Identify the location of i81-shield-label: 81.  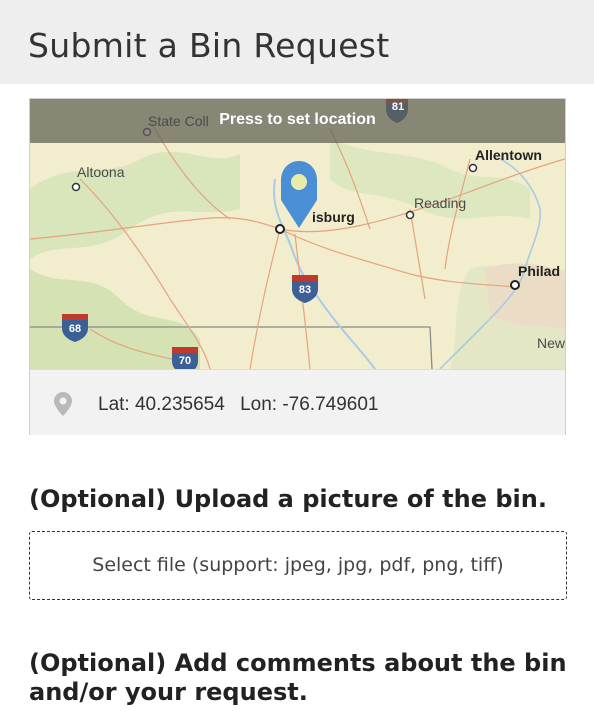
(398, 107).